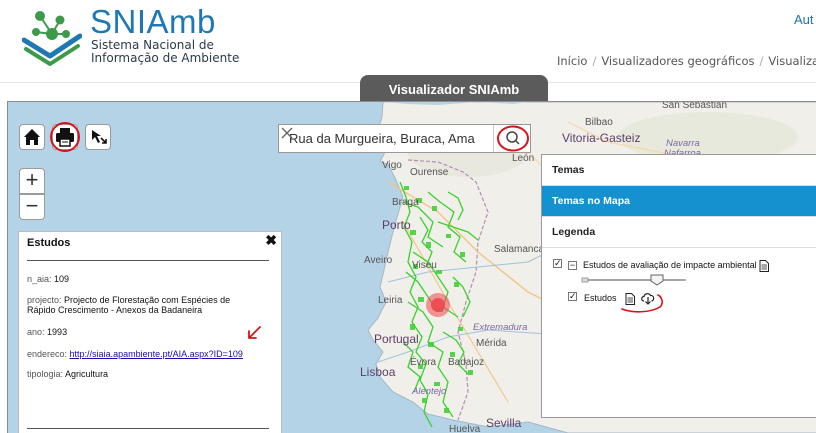 This screenshot has width=816, height=433. Describe the element at coordinates (572, 61) in the screenshot. I see `breadcrumb-home: Início` at that location.